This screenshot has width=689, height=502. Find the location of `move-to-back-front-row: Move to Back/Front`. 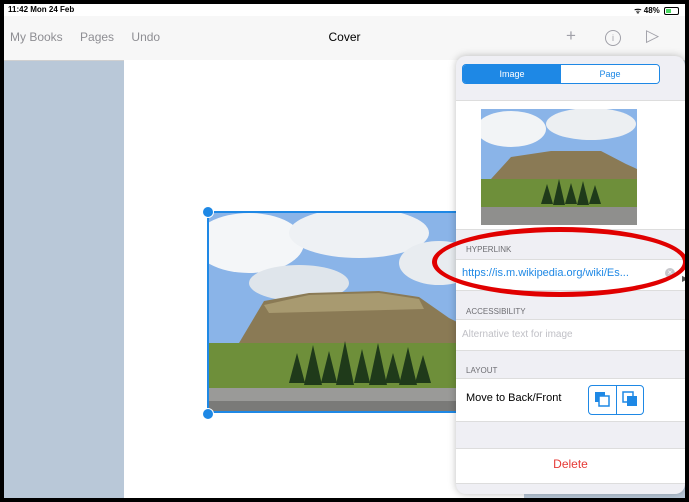

move-to-back-front-row: Move to Back/Front is located at coordinates (570, 400).